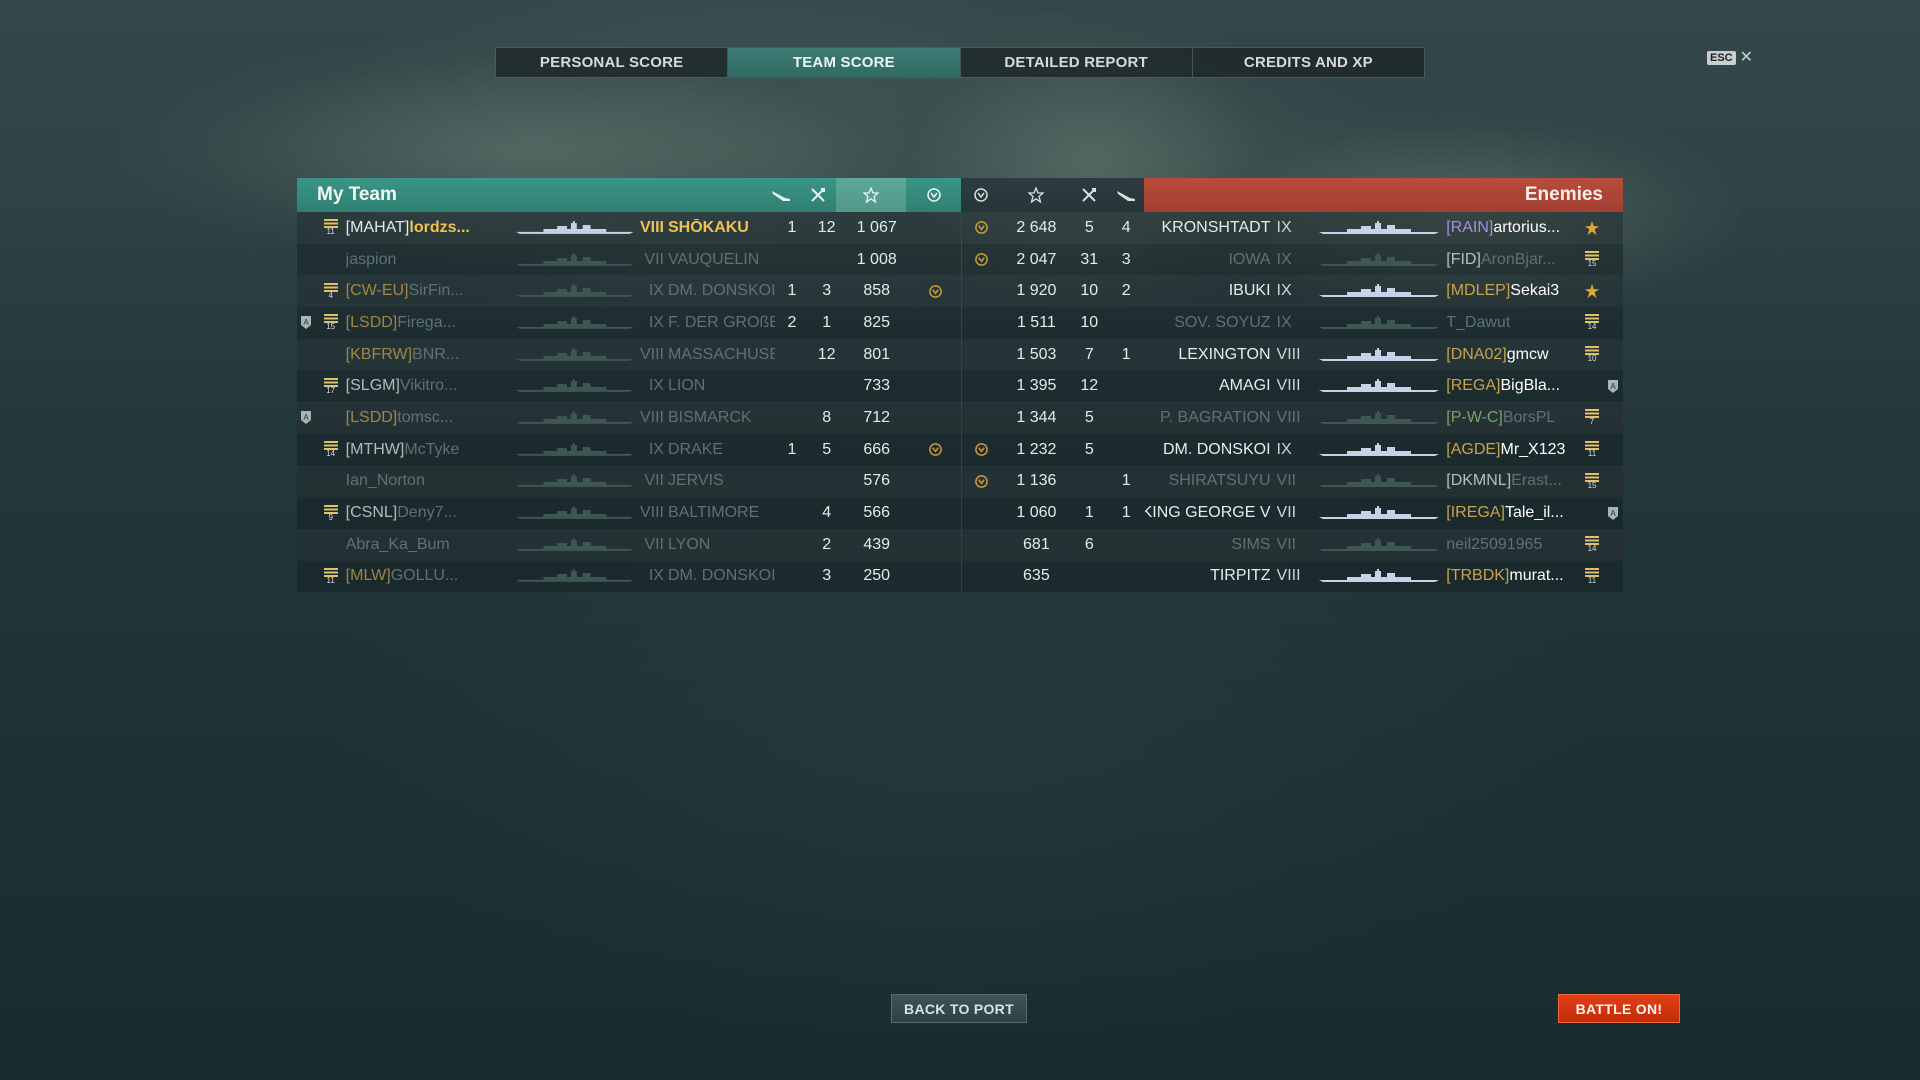 Image resolution: width=1920 pixels, height=1080 pixels. Describe the element at coordinates (612, 62) in the screenshot. I see `tab-personal-score: PERSONAL SCORE` at that location.